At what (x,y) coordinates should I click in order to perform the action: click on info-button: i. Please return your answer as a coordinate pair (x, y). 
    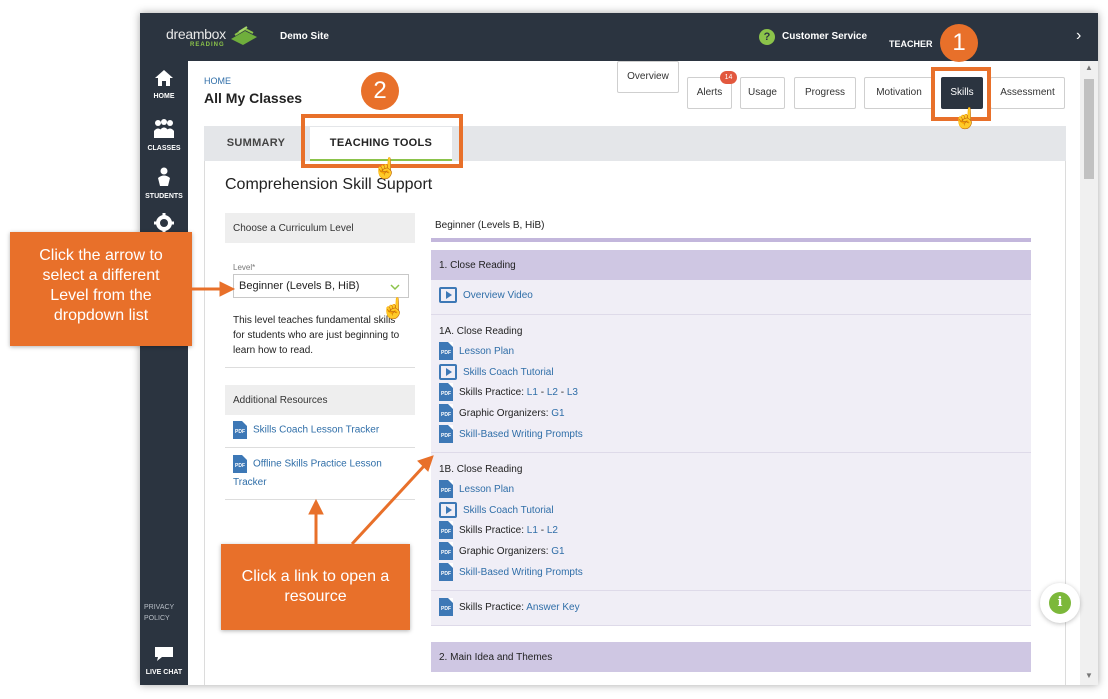
    Looking at the image, I should click on (1060, 603).